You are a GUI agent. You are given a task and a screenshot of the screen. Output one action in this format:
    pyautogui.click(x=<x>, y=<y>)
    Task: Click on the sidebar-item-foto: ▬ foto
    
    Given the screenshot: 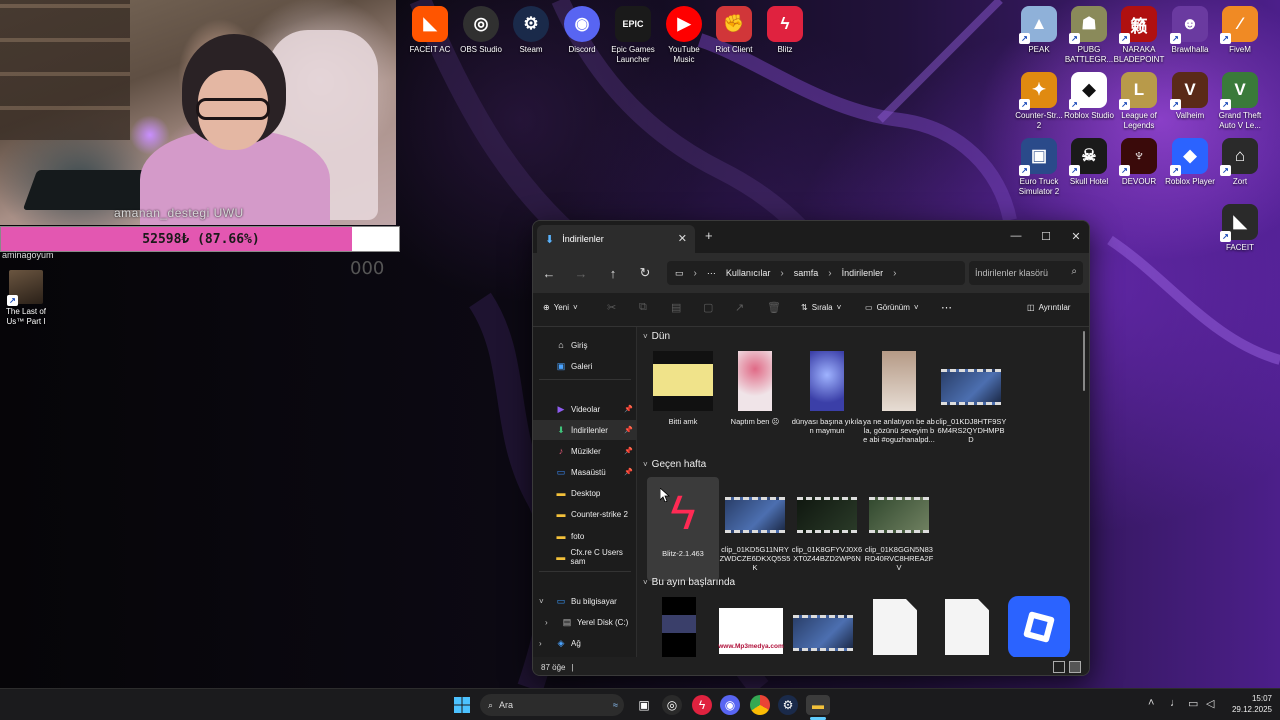 What is the action you would take?
    pyautogui.click(x=585, y=536)
    